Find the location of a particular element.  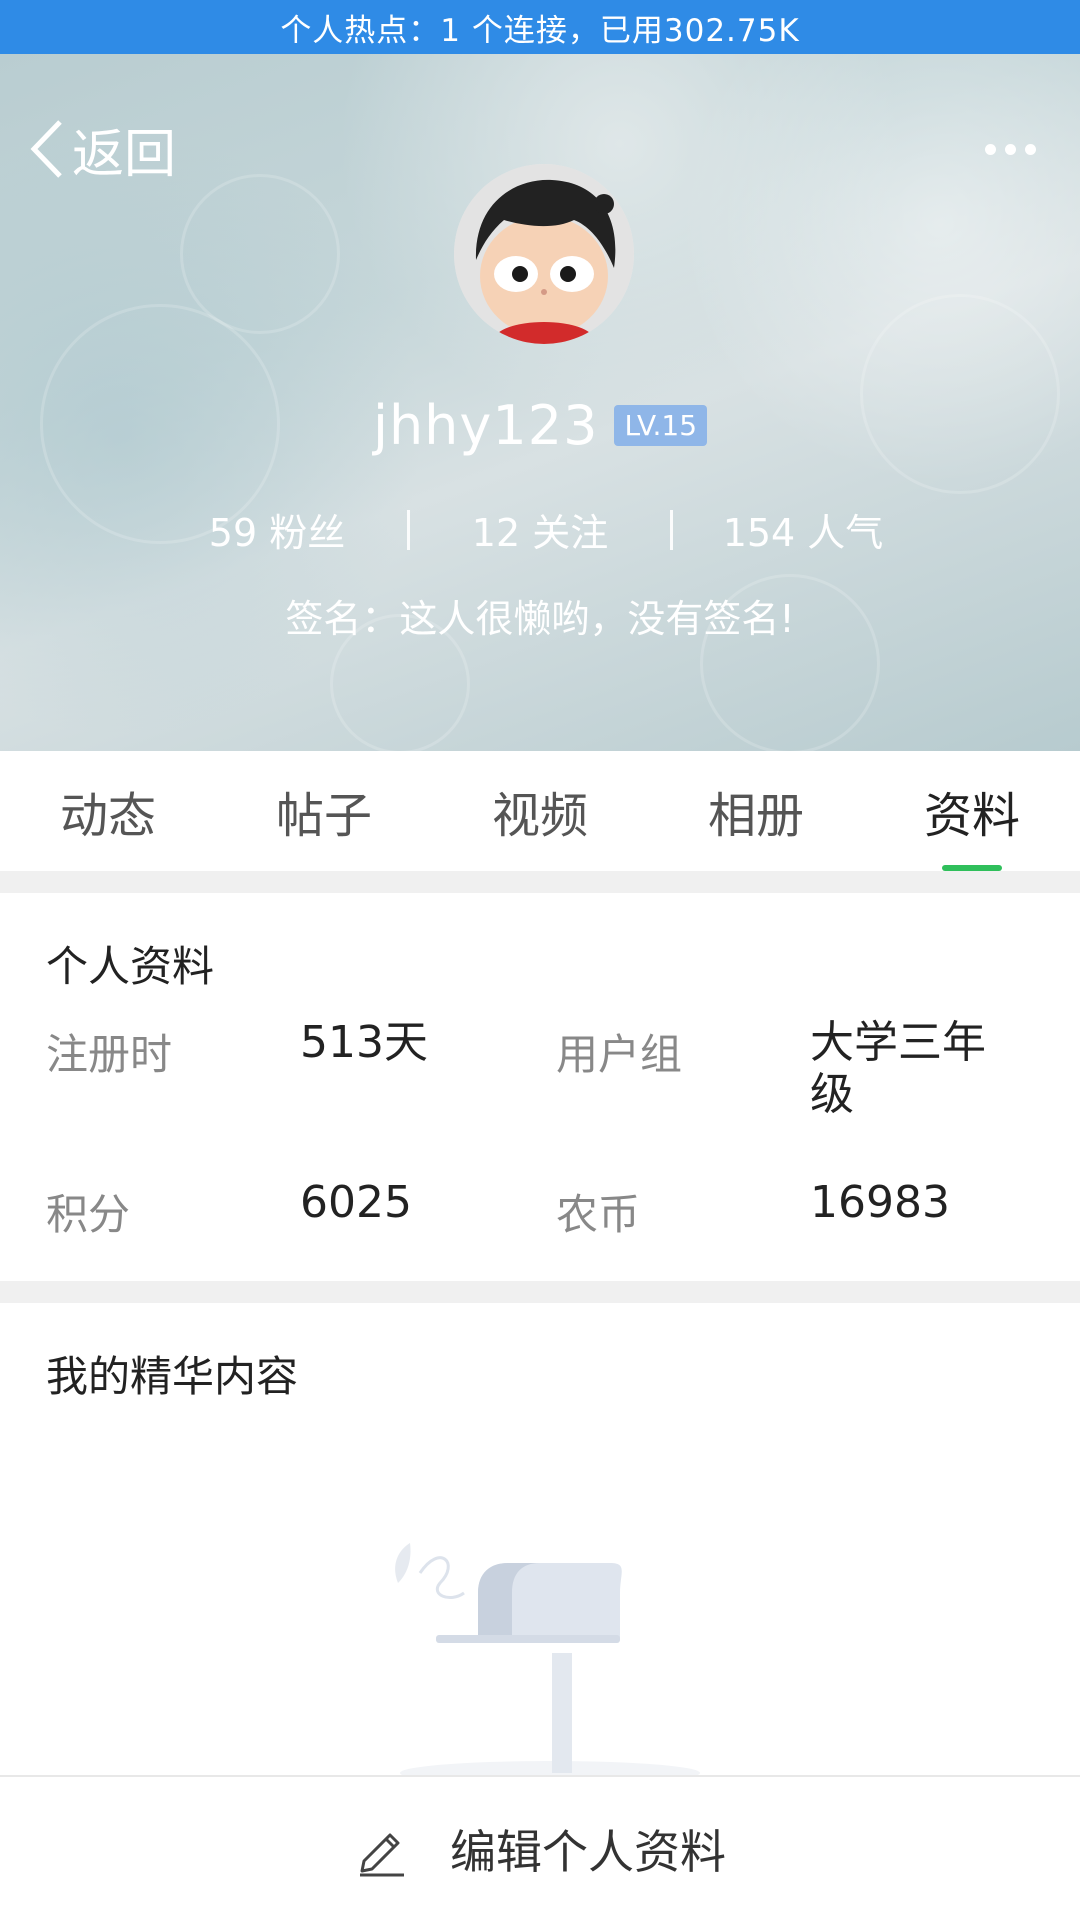

tab-label: 帖子 is located at coordinates (323, 816).